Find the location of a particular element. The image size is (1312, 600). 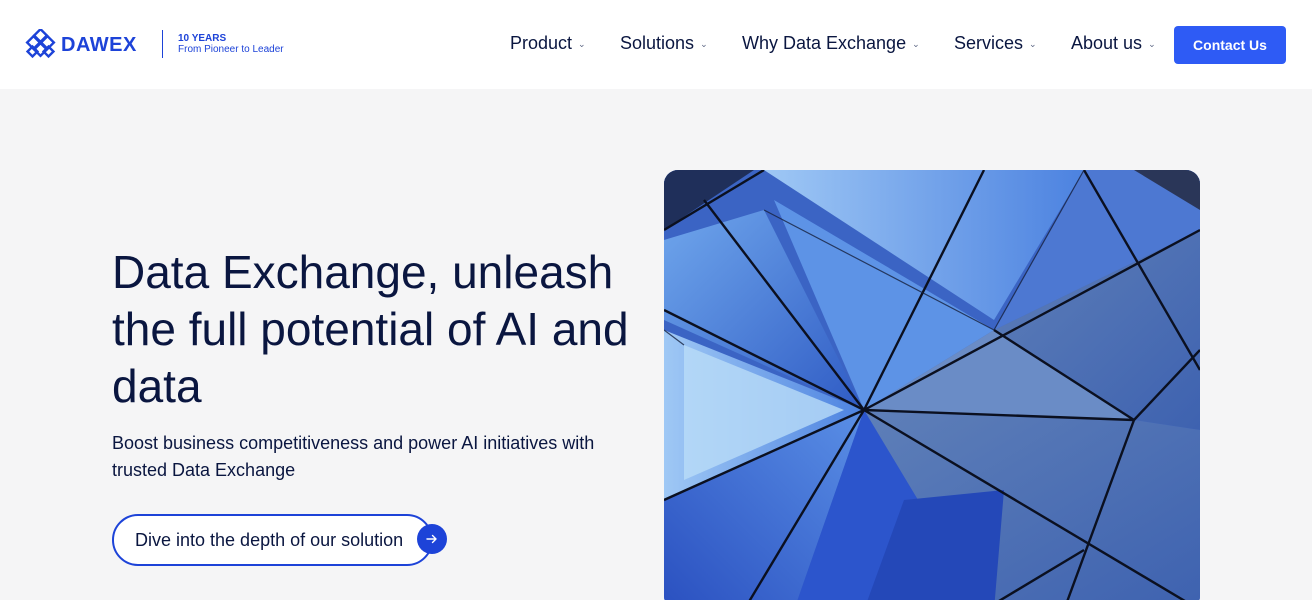

tagline-years: 10 YEARS is located at coordinates (202, 38).